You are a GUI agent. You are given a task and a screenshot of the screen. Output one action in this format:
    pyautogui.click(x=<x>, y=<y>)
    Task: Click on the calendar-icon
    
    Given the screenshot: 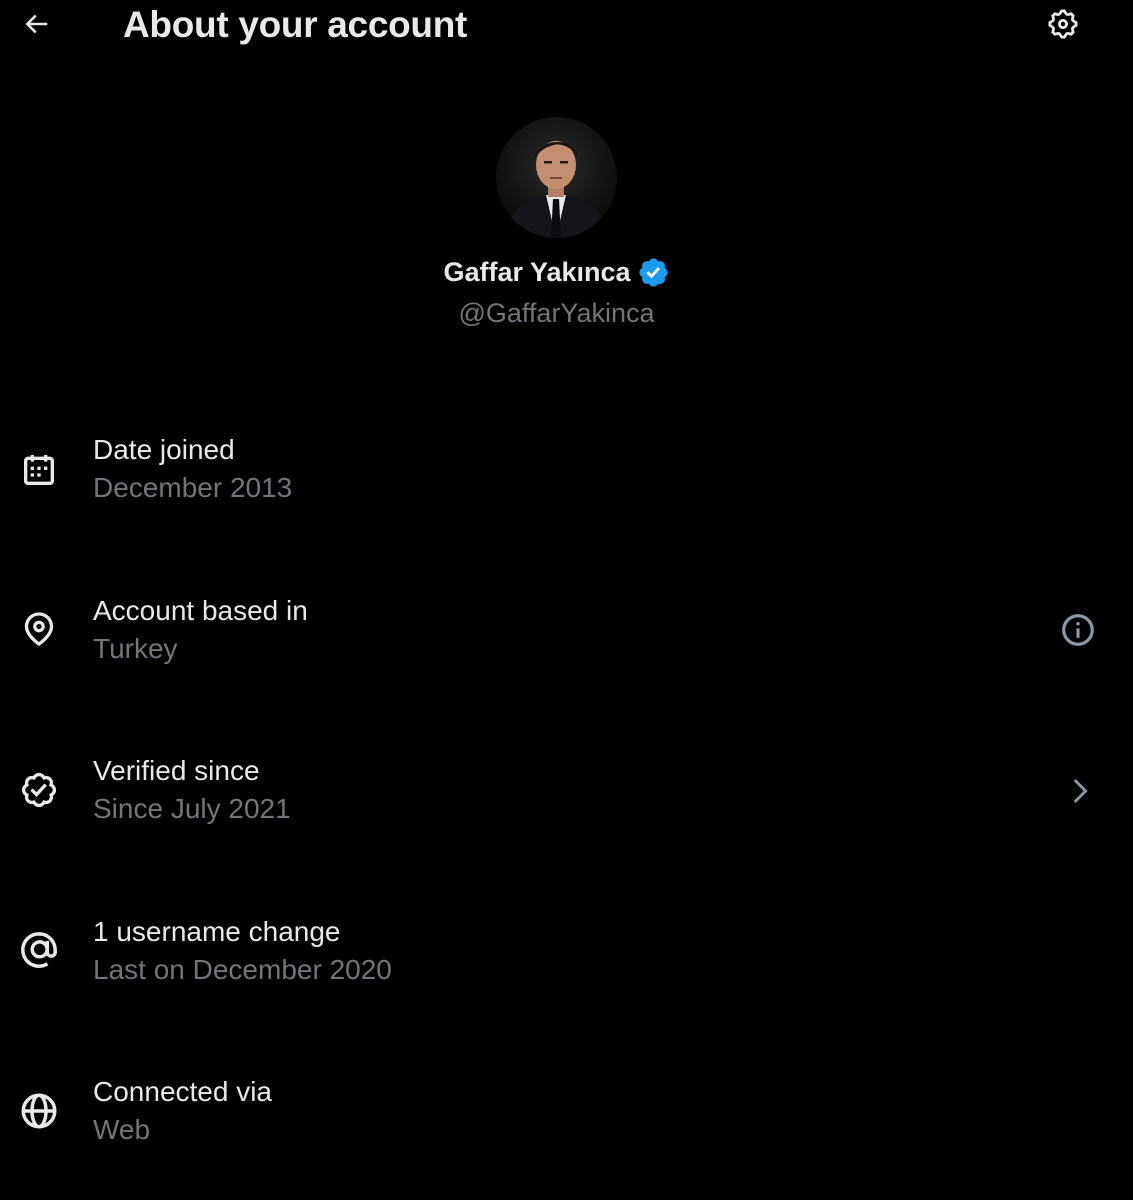 What is the action you would take?
    pyautogui.click(x=39, y=470)
    